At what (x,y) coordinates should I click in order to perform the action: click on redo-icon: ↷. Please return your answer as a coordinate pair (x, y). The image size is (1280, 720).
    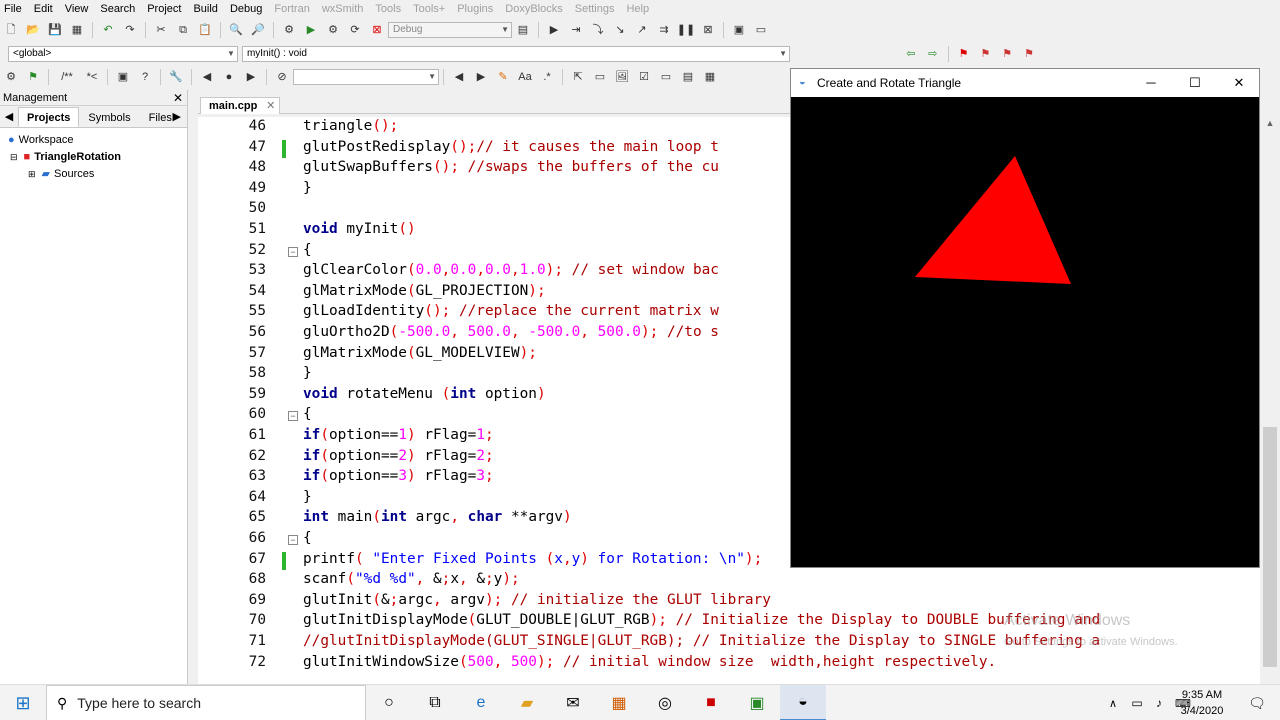
    Looking at the image, I should click on (130, 30).